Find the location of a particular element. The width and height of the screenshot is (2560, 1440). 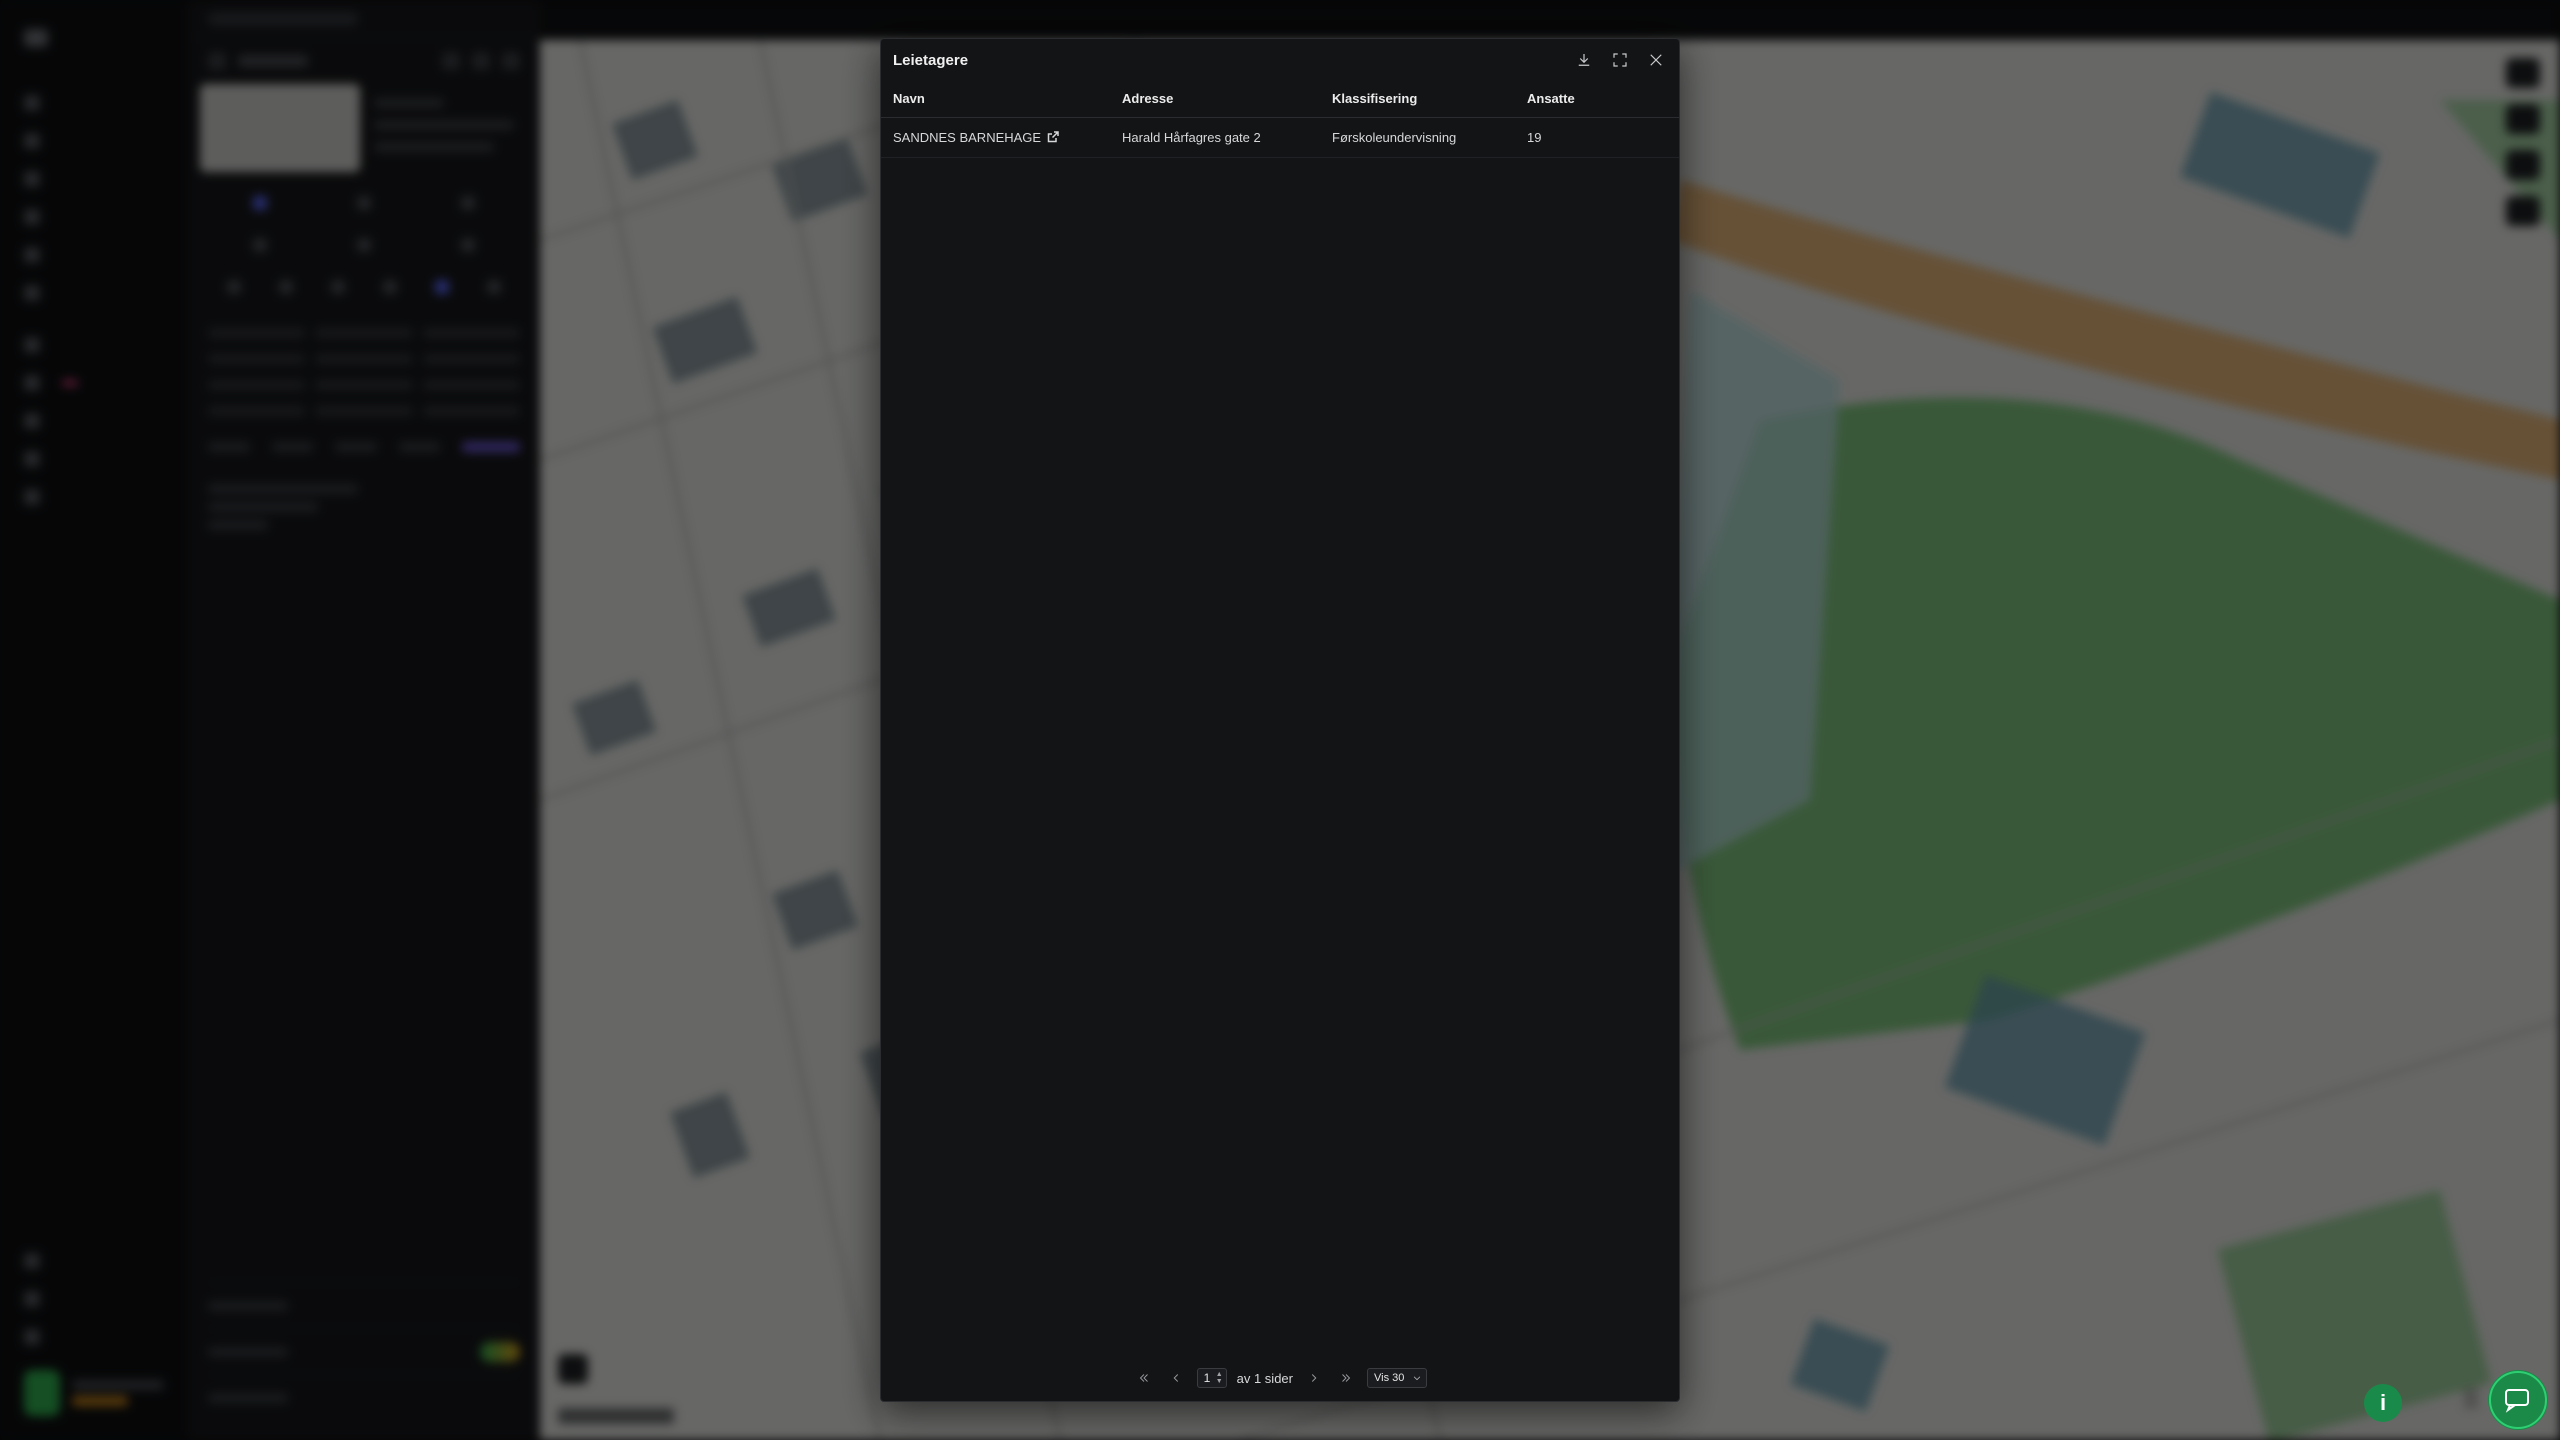

cell-navn: SANDNES BARNEHAGE is located at coordinates (995, 137).